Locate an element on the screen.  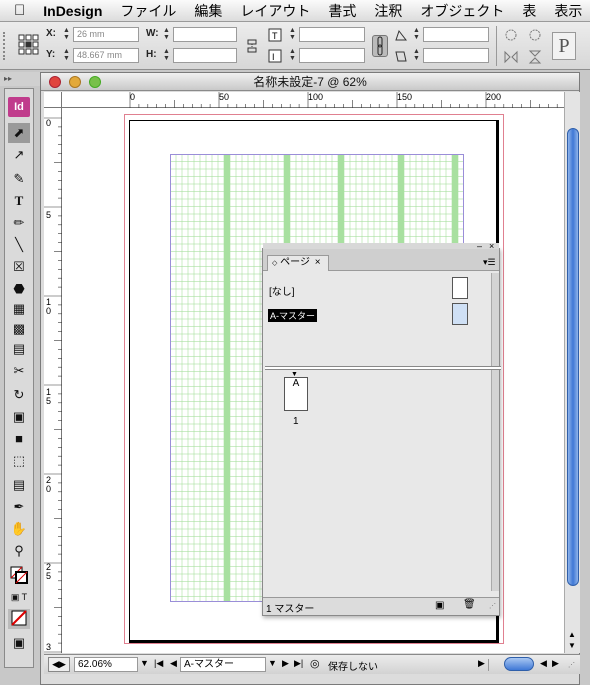
zoom-window-button is located at coordinates (95, 82).